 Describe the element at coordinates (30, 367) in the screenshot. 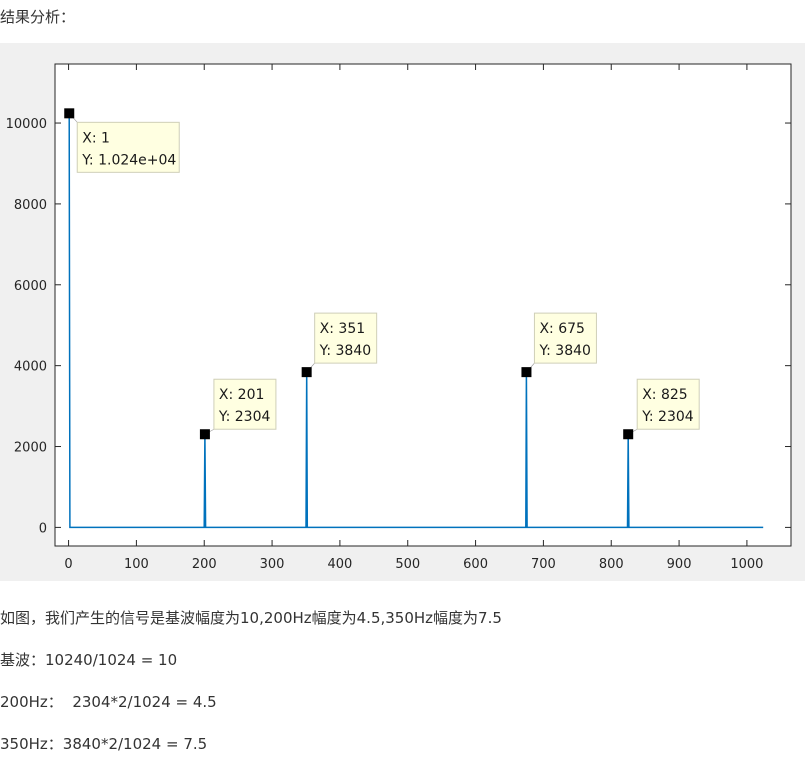

I see `y-tick-label: 4000` at that location.